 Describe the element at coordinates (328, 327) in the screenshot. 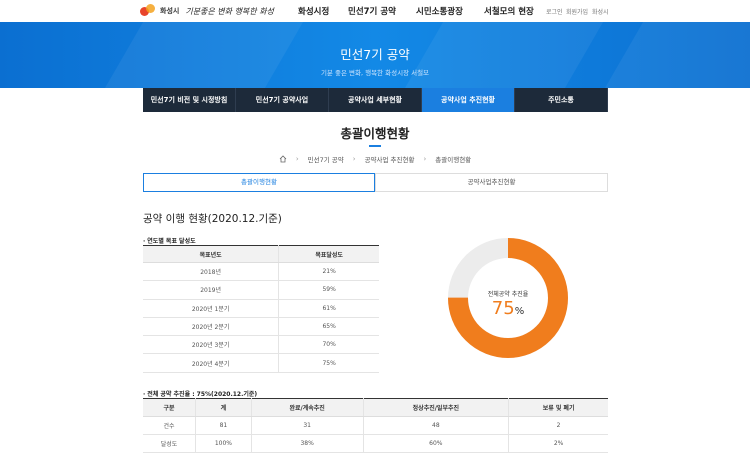

I see `target-rate-cell: 65%` at that location.